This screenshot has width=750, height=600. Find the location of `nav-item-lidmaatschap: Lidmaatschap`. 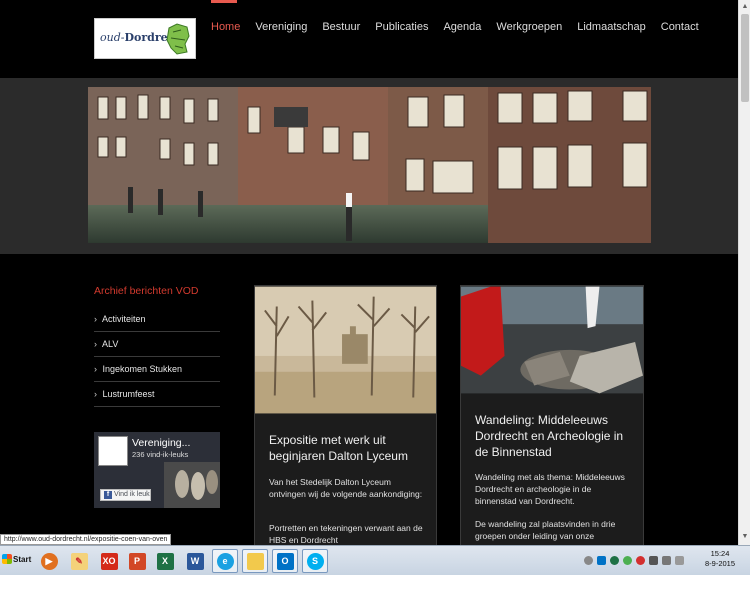

nav-item-lidmaatschap: Lidmaatschap is located at coordinates (611, 27).